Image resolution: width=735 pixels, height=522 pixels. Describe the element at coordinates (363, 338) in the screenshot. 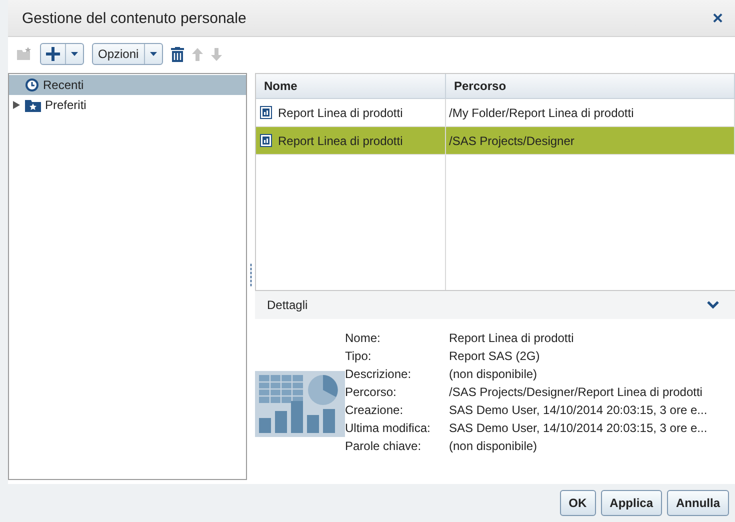

I see `field-label: Nome:` at that location.